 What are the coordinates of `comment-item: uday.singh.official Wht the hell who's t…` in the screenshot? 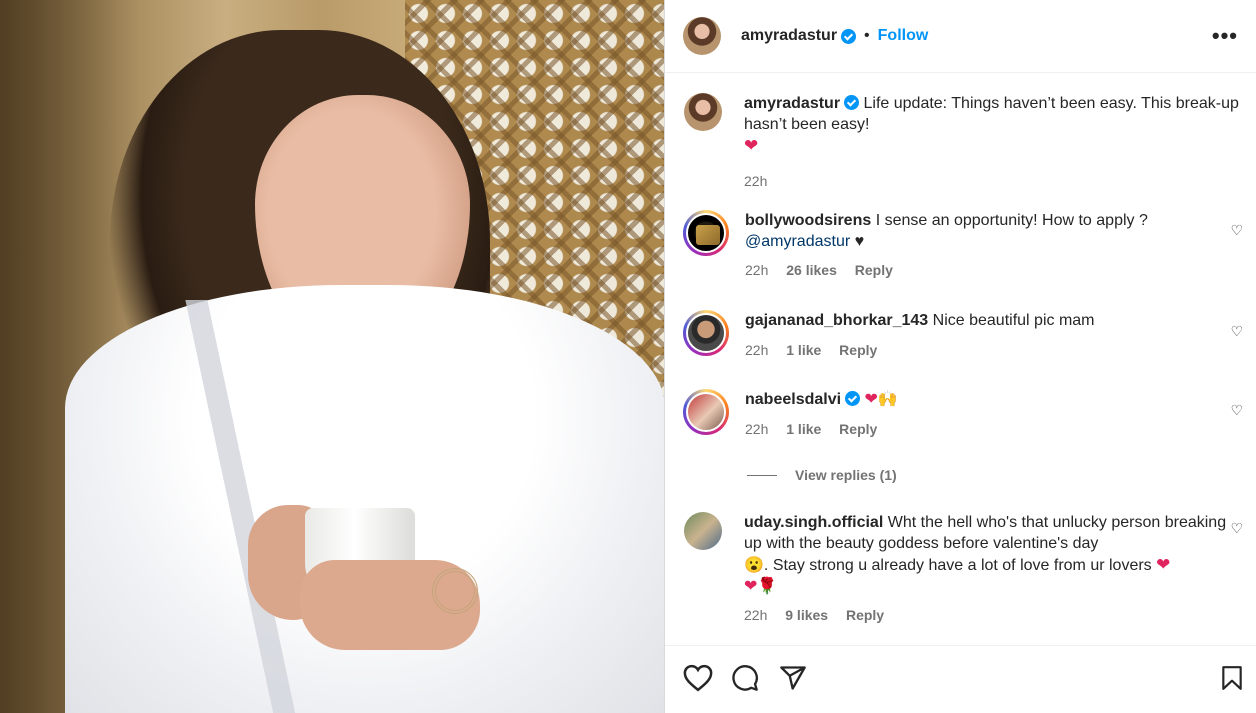 It's located at (963, 569).